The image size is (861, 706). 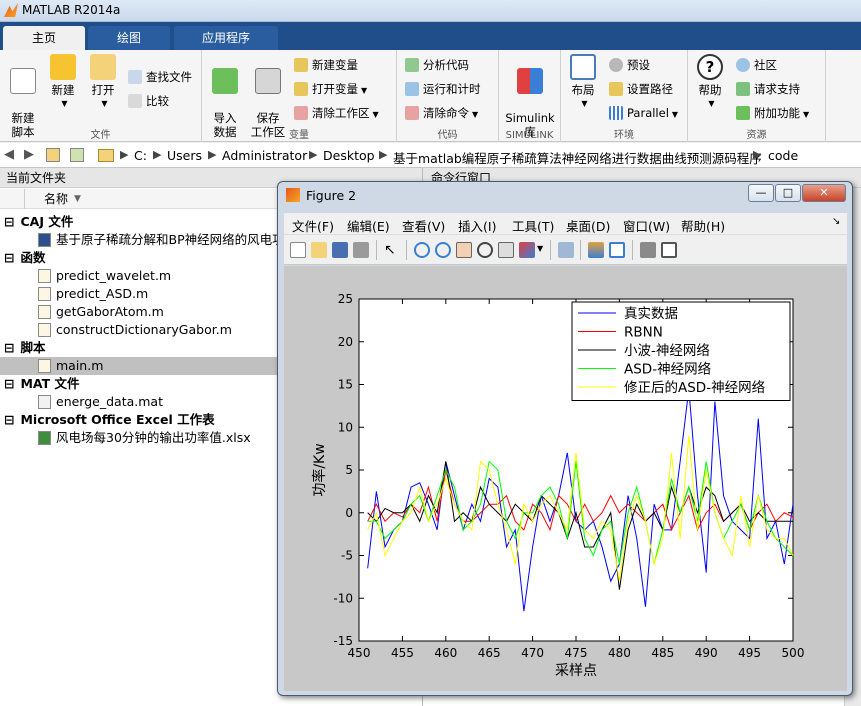 What do you see at coordinates (783, 155) in the screenshot?
I see `breadcrumb-item: code` at bounding box center [783, 155].